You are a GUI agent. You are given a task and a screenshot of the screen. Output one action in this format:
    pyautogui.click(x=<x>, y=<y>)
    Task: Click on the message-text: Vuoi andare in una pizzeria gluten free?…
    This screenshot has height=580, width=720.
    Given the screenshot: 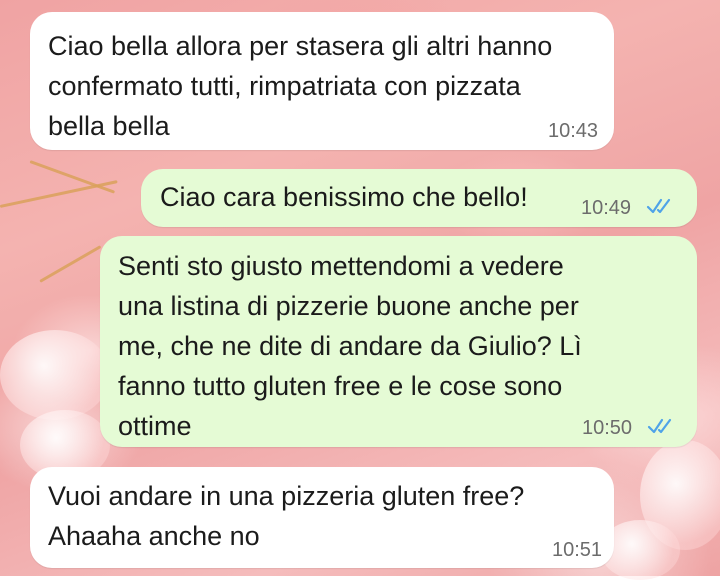 What is the action you would take?
    pyautogui.click(x=286, y=516)
    